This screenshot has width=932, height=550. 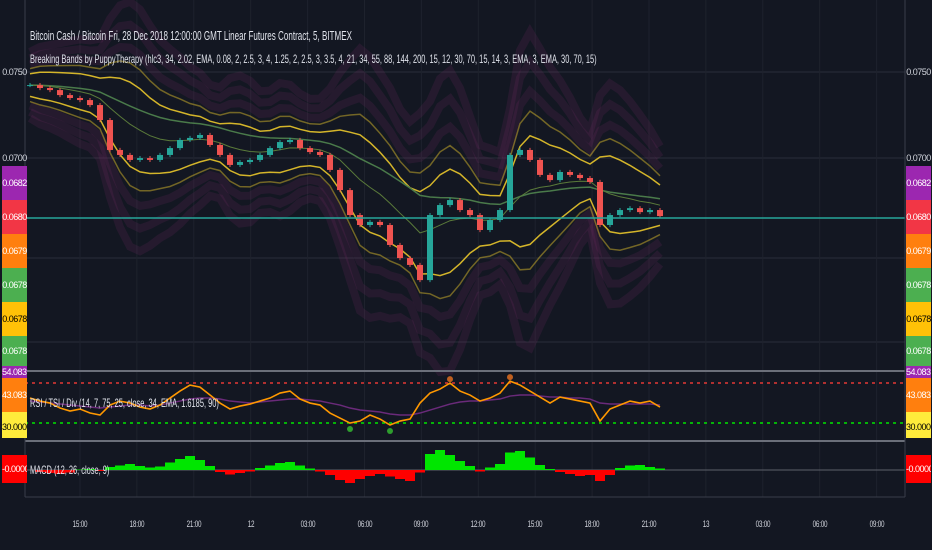 What do you see at coordinates (14, 425) in the screenshot?
I see `rsi-bottom-badge-left: 30.0000` at bounding box center [14, 425].